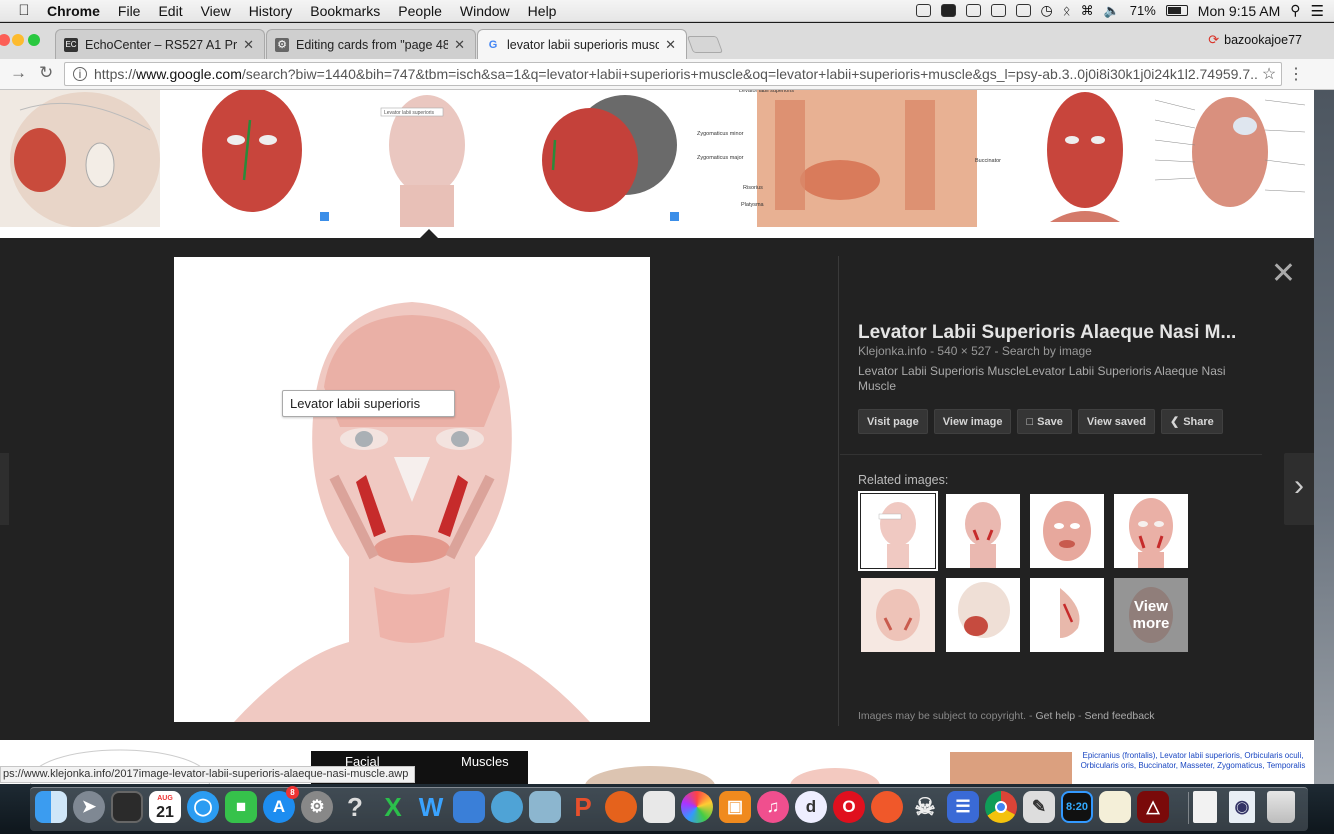 Image resolution: width=1334 pixels, height=834 pixels. What do you see at coordinates (893, 421) in the screenshot?
I see `visit-page-button: Visit page` at bounding box center [893, 421].